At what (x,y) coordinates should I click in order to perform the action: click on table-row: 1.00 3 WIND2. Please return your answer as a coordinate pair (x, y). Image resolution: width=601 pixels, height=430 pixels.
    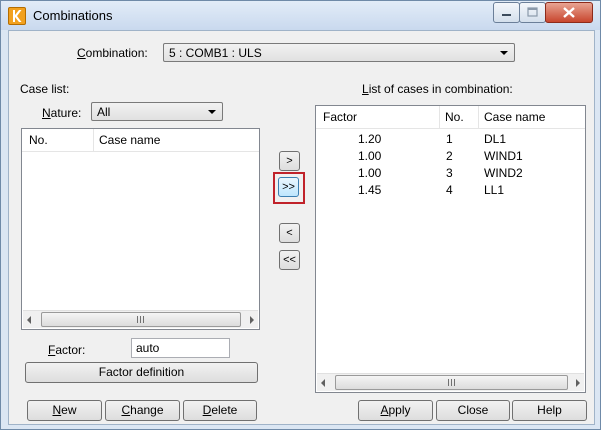
    Looking at the image, I should click on (450, 173).